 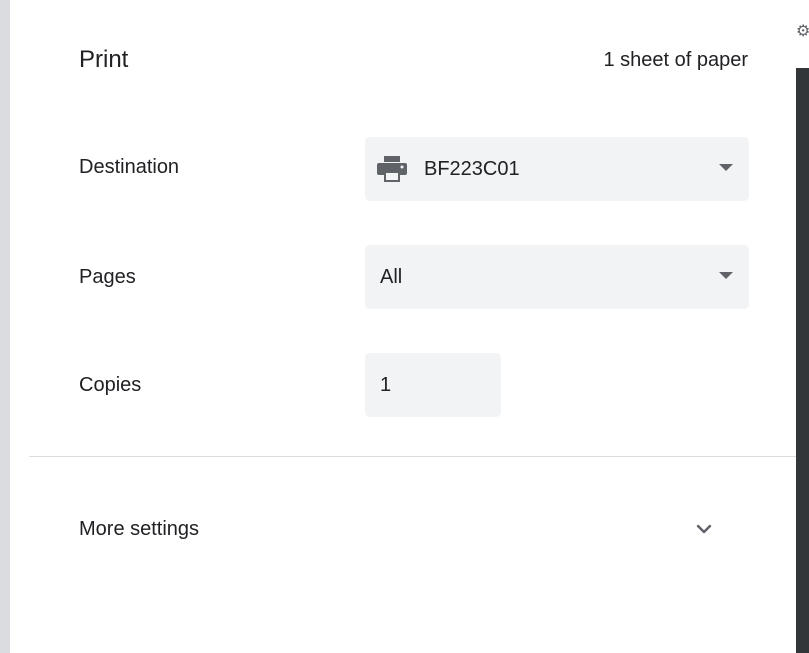 What do you see at coordinates (412, 456) in the screenshot?
I see `section-divider` at bounding box center [412, 456].